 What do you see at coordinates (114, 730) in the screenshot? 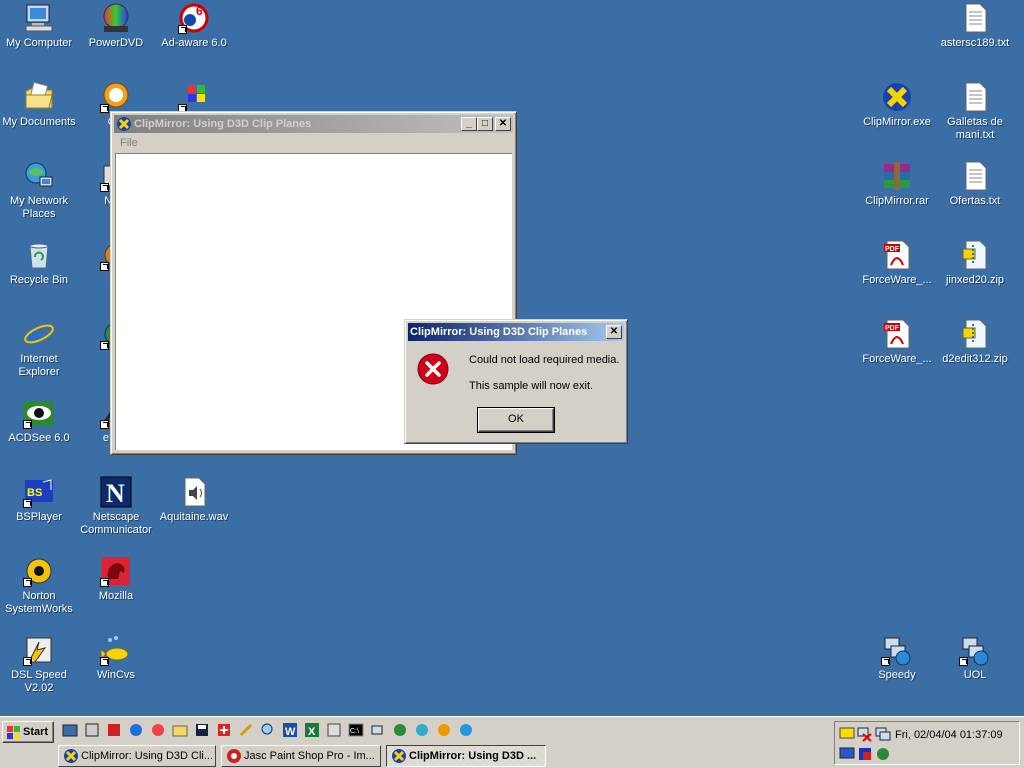
I see `ql-mozilla-icon` at bounding box center [114, 730].